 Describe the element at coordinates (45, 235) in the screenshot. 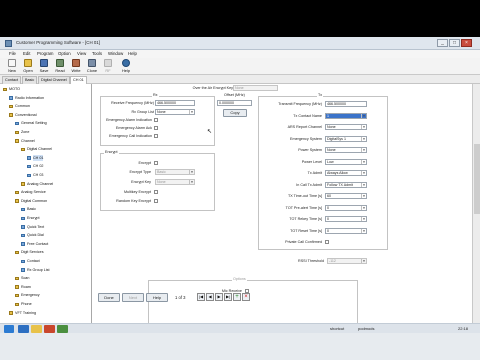

I see `tree-item: Quick Dial` at that location.